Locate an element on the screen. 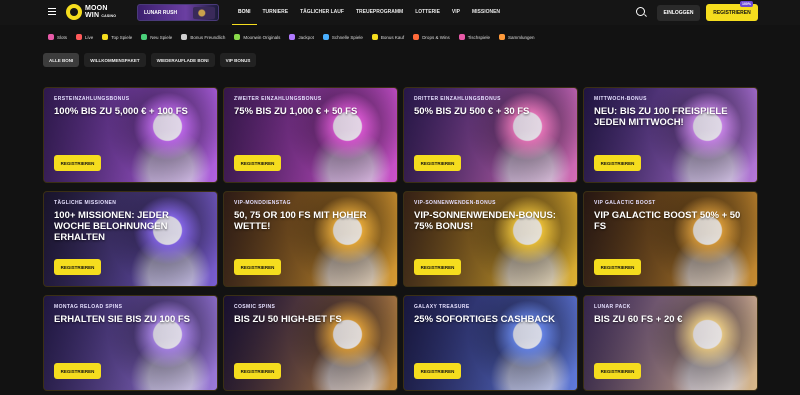 The width and height of the screenshot is (800, 395). bonus-card-headline: BIS ZU 50 HIGH-BET FS is located at coordinates (288, 319).